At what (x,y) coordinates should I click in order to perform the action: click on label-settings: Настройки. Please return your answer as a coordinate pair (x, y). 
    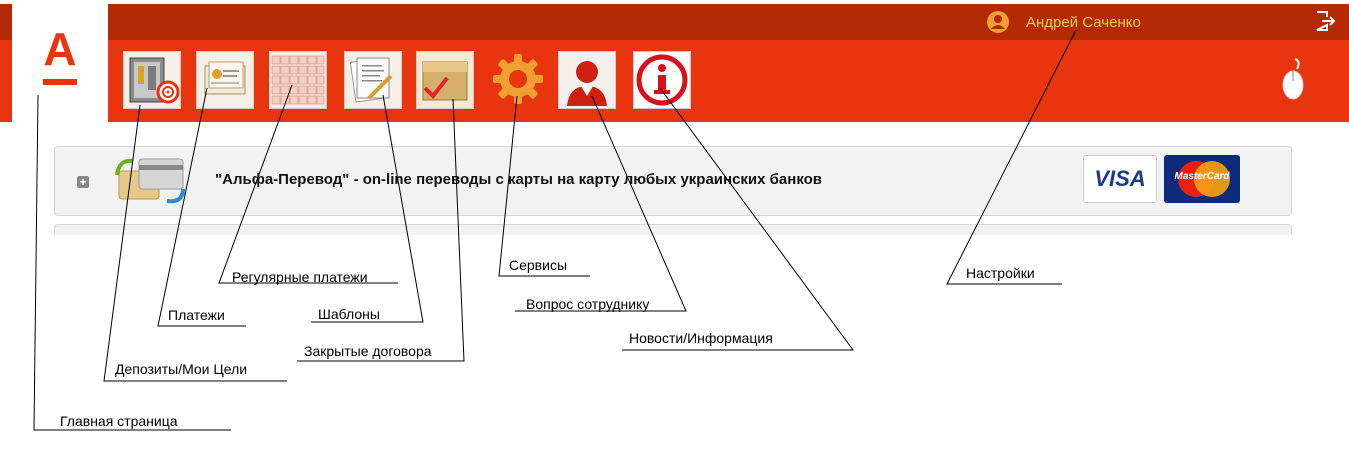
    Looking at the image, I should click on (1000, 273).